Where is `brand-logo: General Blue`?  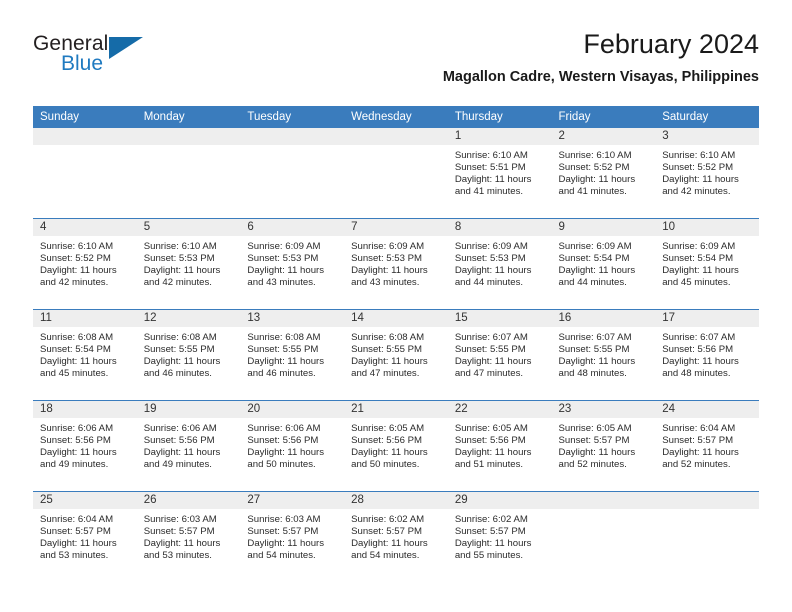
brand-logo: General Blue is located at coordinates (93, 60).